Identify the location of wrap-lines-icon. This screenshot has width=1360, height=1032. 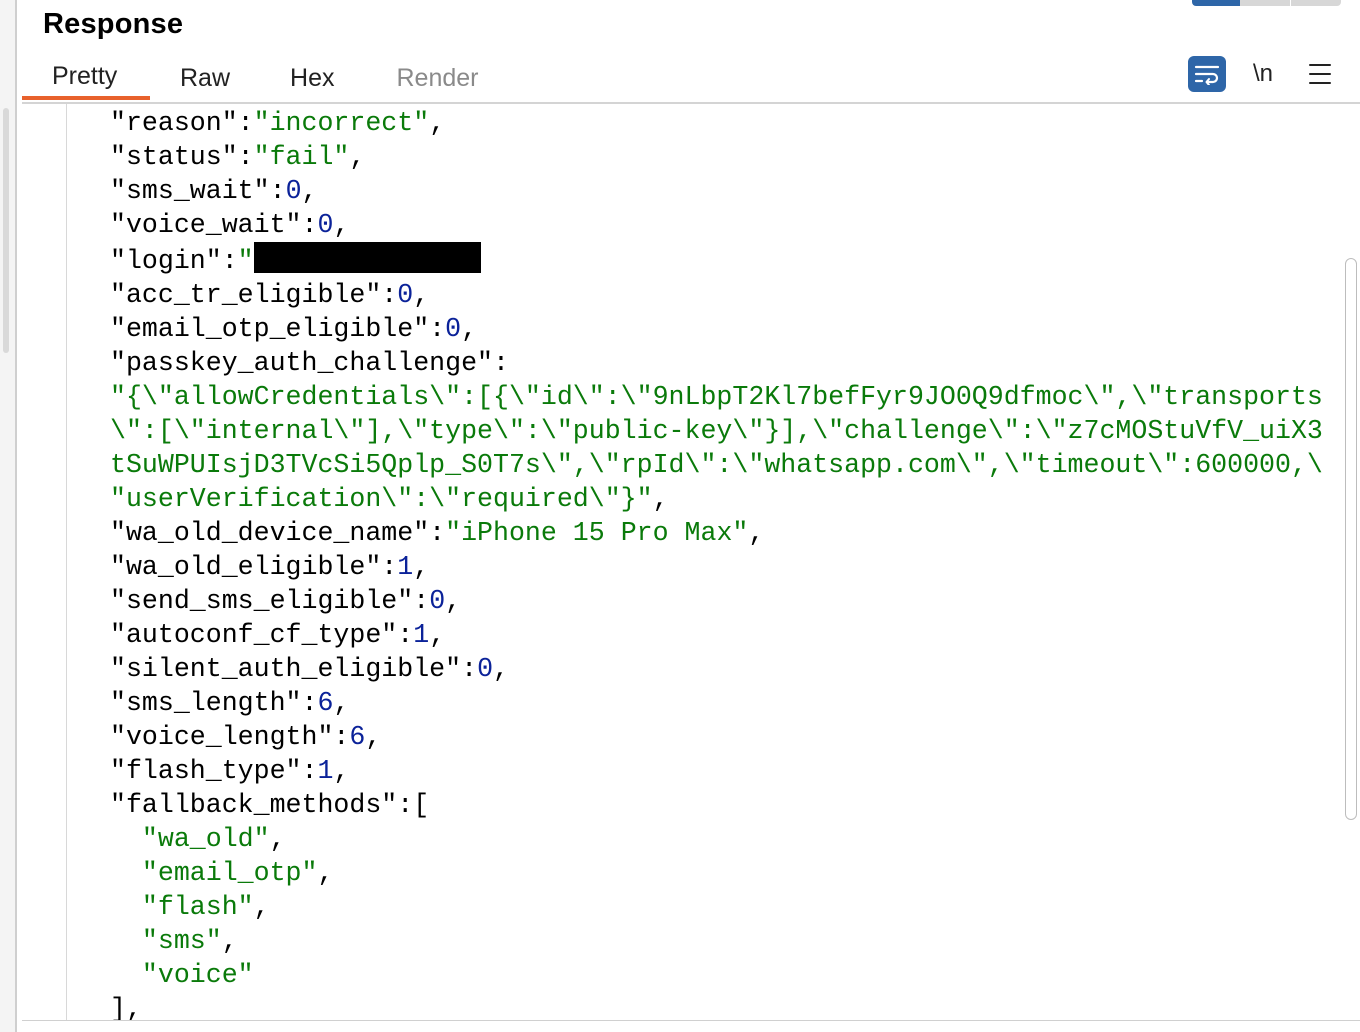
(1207, 75).